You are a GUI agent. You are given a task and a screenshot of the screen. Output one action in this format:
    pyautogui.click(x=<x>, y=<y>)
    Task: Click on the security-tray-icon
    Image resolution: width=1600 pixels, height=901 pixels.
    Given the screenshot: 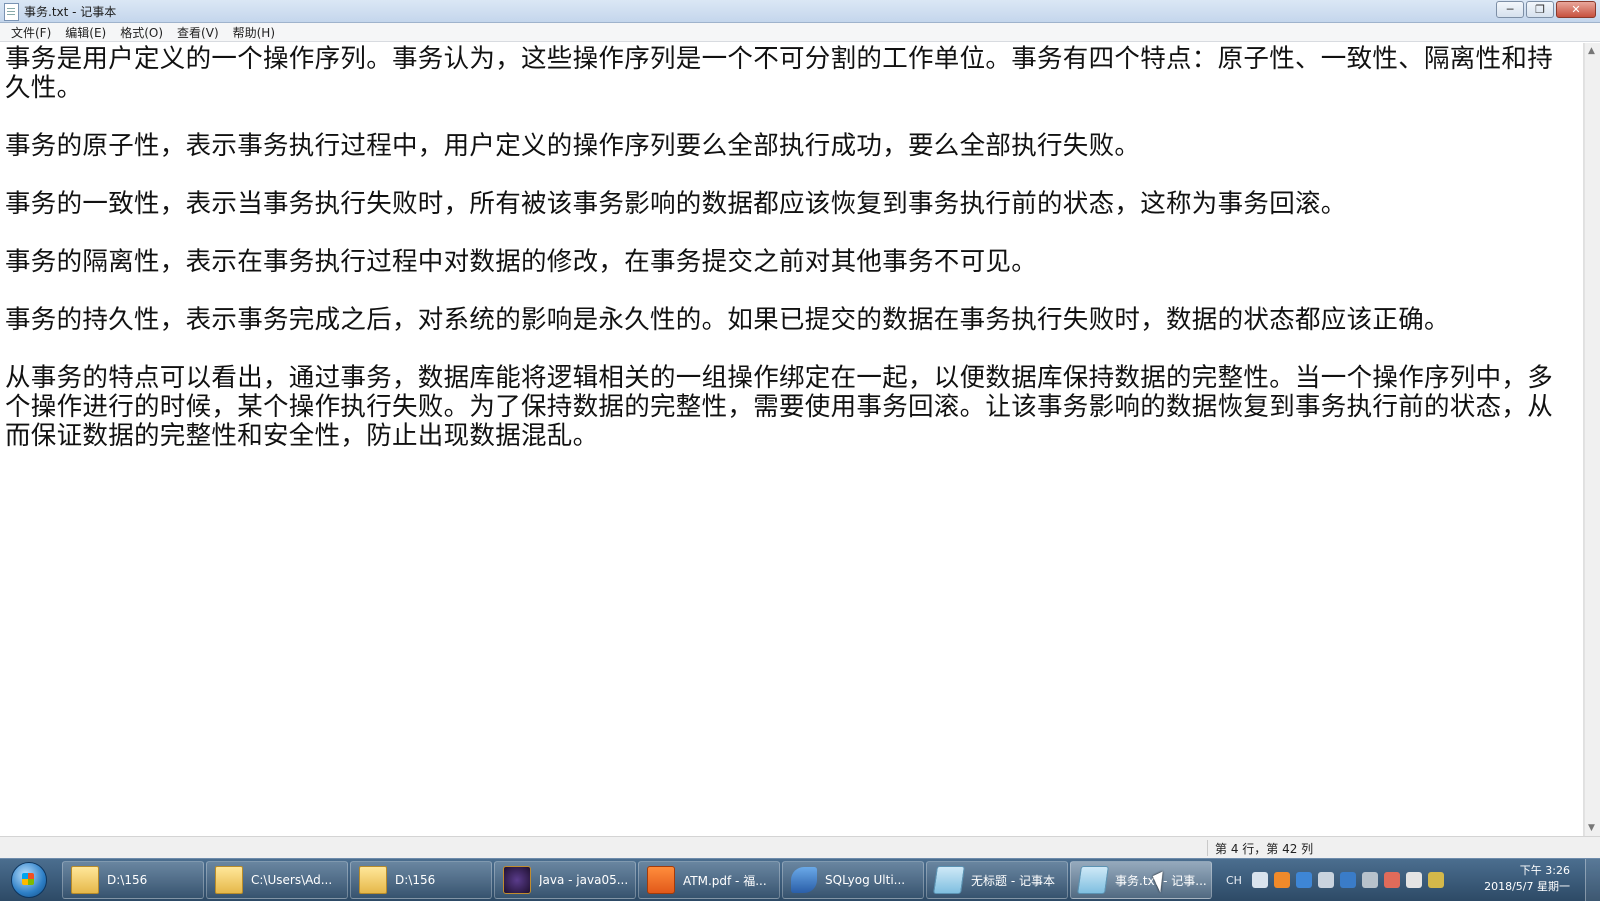 What is the action you would take?
    pyautogui.click(x=1391, y=880)
    